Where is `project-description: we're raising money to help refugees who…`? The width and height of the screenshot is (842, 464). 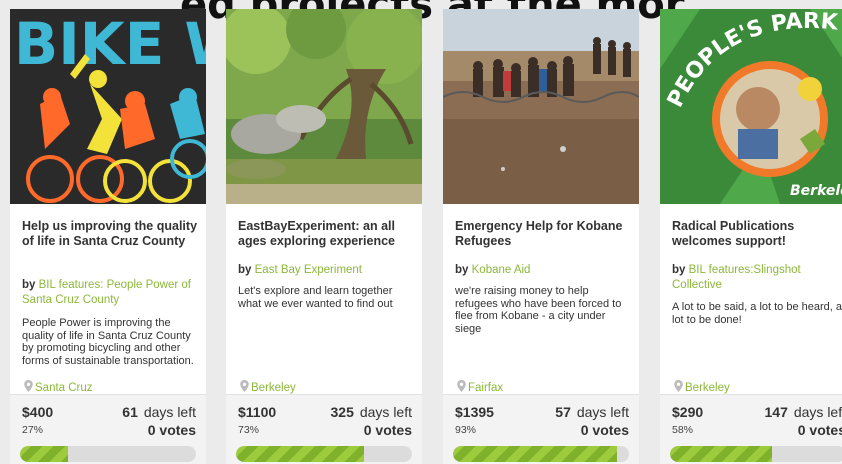
project-description: we're raising money to help refugees who… is located at coordinates (538, 310).